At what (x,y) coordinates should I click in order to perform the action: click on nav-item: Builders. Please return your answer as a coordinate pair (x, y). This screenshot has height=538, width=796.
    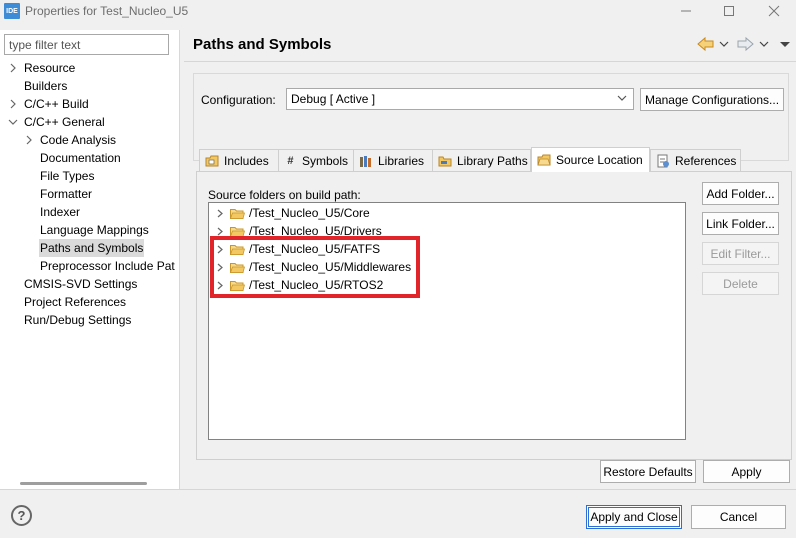
    Looking at the image, I should click on (90, 86).